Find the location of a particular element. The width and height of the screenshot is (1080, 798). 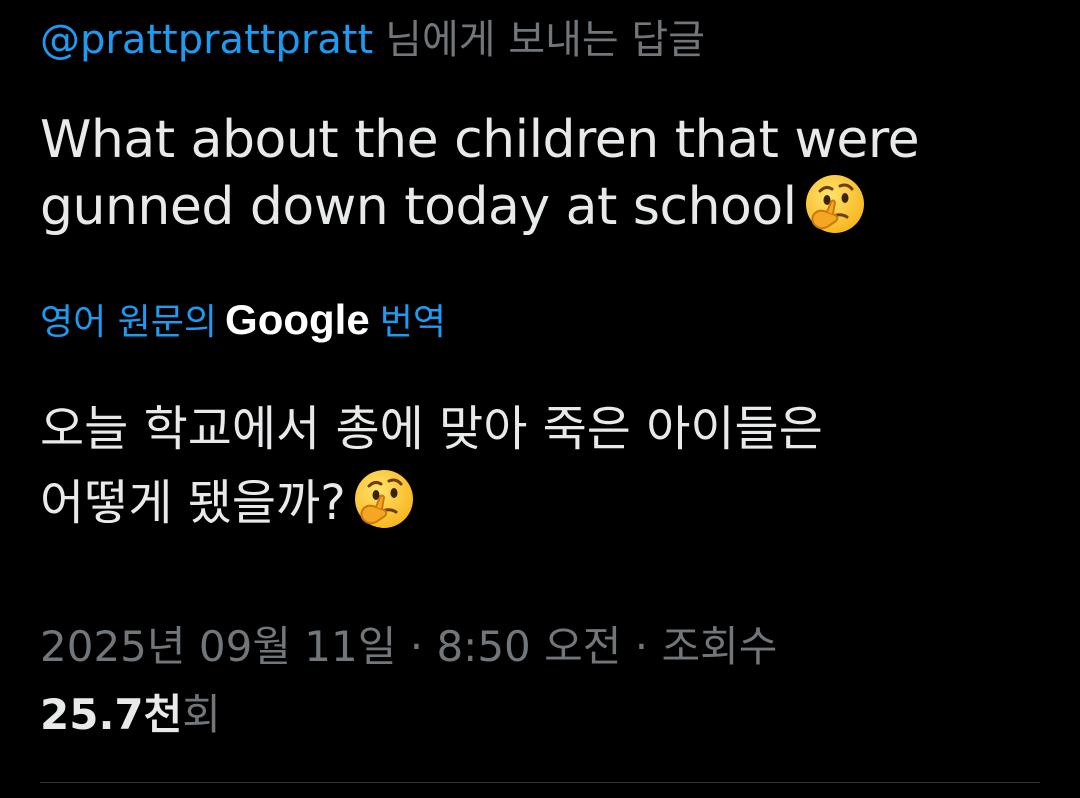

tweet-text-line: What about the children that were is located at coordinates (480, 140).